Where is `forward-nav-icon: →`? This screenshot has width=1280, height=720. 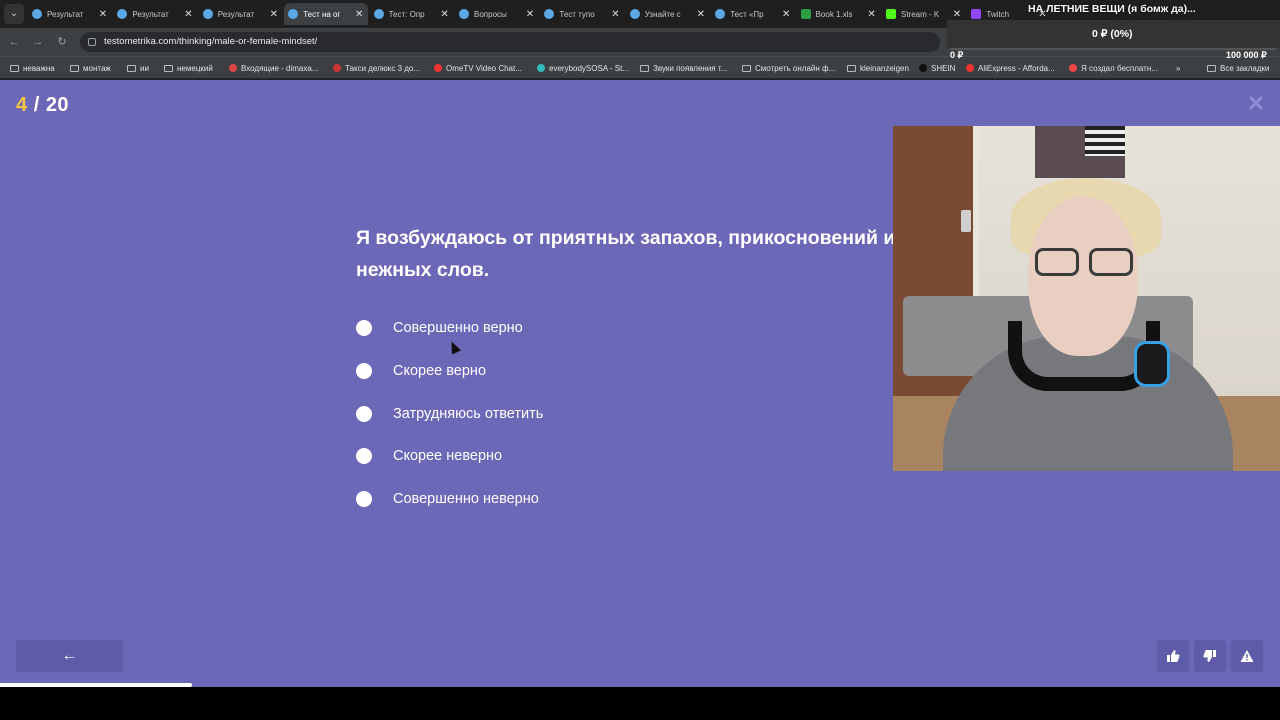
forward-nav-icon: → is located at coordinates (38, 42).